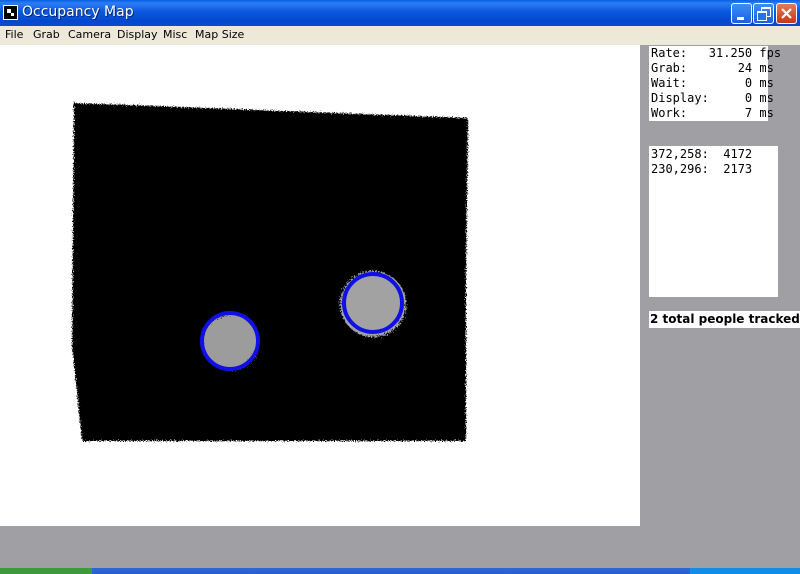 This screenshot has width=800, height=574. I want to click on display-readout: Display: 0 ms, so click(712, 98).